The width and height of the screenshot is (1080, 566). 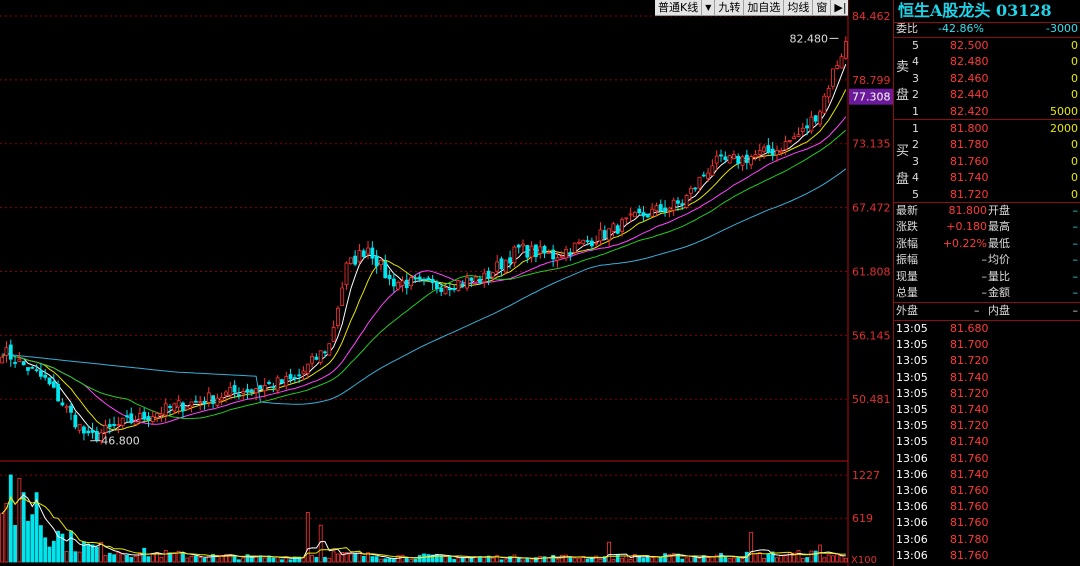 I want to click on bid-row: 1 81.800 2000, so click(x=987, y=129).